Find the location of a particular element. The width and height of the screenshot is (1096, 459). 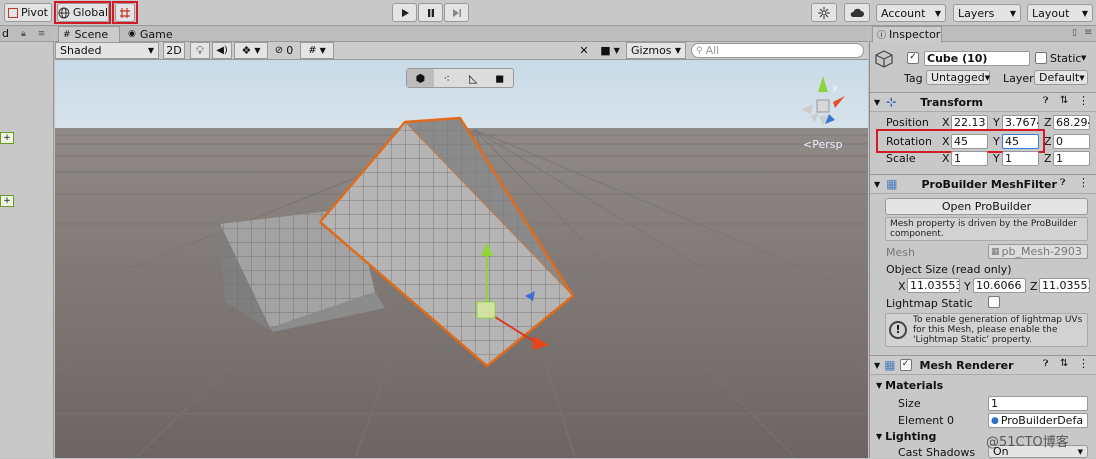

step-button is located at coordinates (456, 12).